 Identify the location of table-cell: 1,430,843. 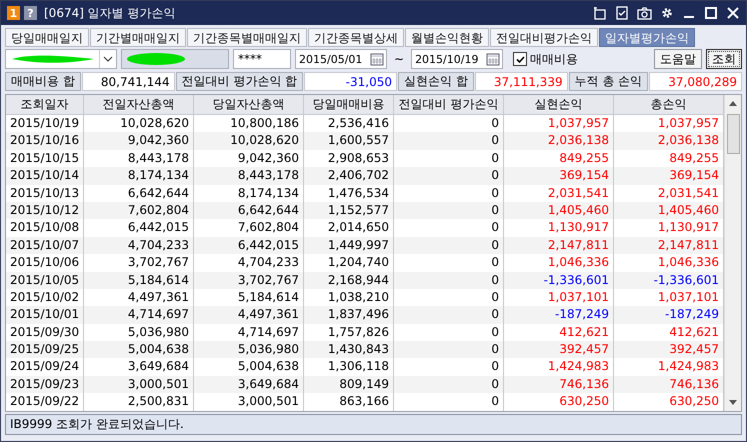
(349, 349).